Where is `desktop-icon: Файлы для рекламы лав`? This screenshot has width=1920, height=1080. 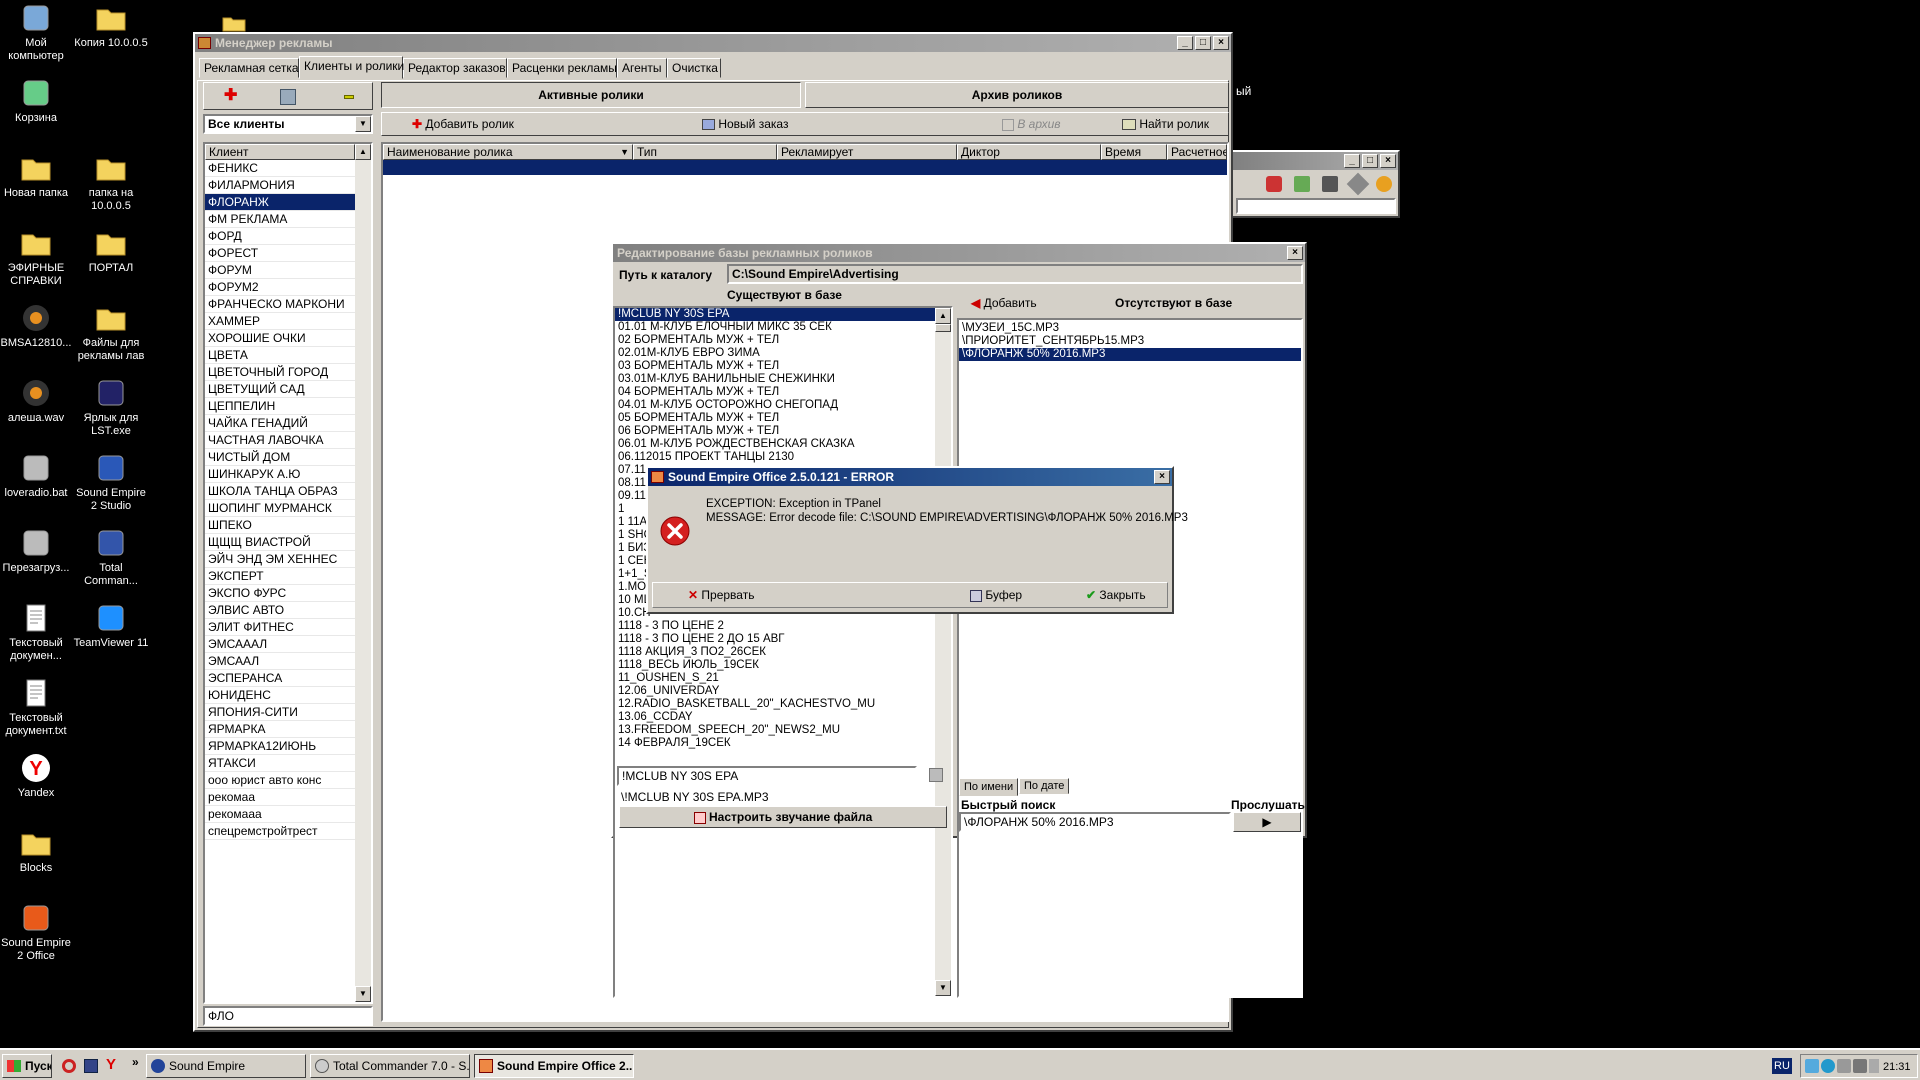 desktop-icon: Файлы для рекламы лав is located at coordinates (111, 332).